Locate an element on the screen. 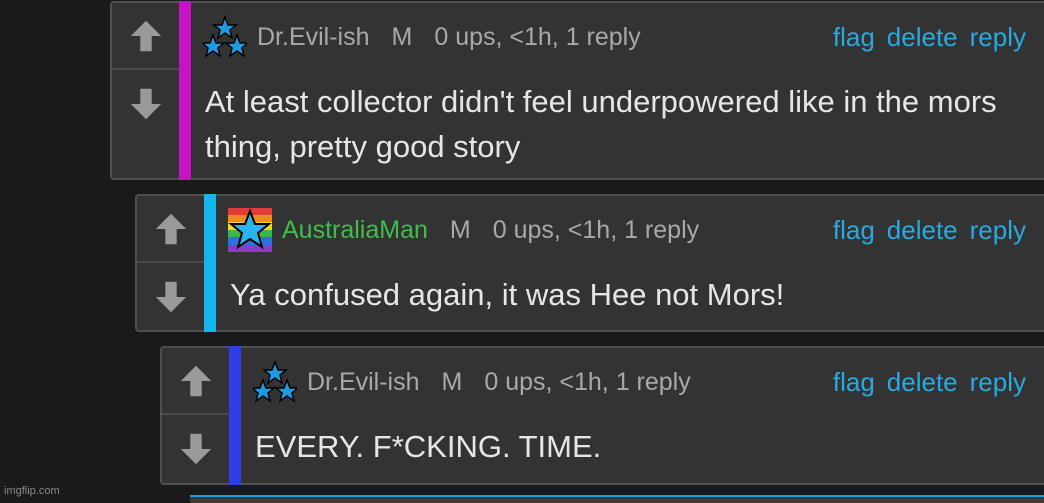 The width and height of the screenshot is (1044, 503). comment-text: EVERY. F*CKING. TIME. is located at coordinates (428, 446).